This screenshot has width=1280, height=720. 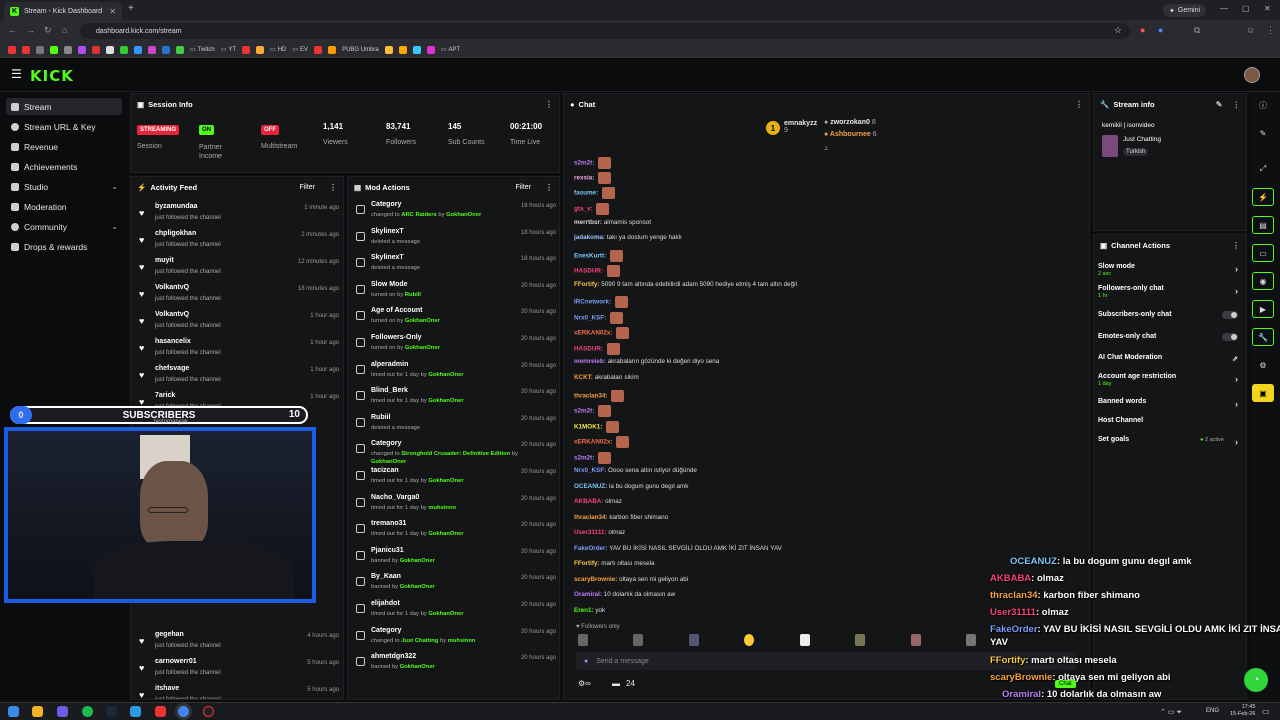 I want to click on mod-action-item: Slow Mode turned on by Rubill 20 hours ago, so click(x=456, y=294).